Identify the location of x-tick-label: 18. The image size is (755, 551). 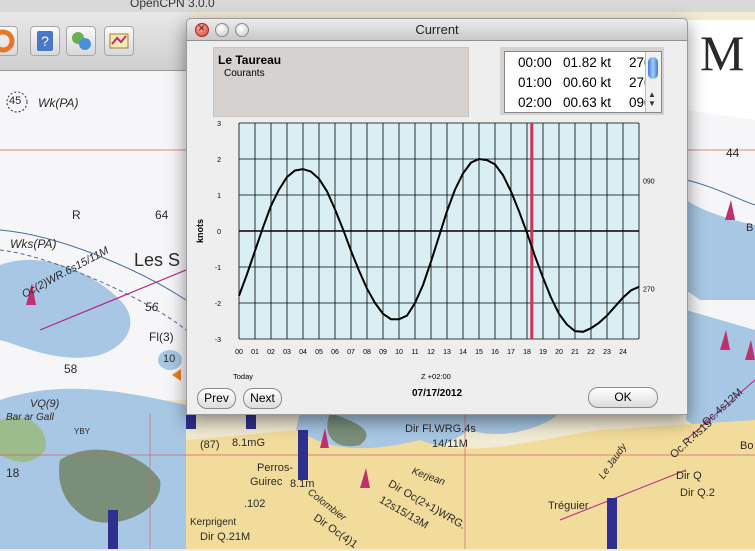
(527, 352).